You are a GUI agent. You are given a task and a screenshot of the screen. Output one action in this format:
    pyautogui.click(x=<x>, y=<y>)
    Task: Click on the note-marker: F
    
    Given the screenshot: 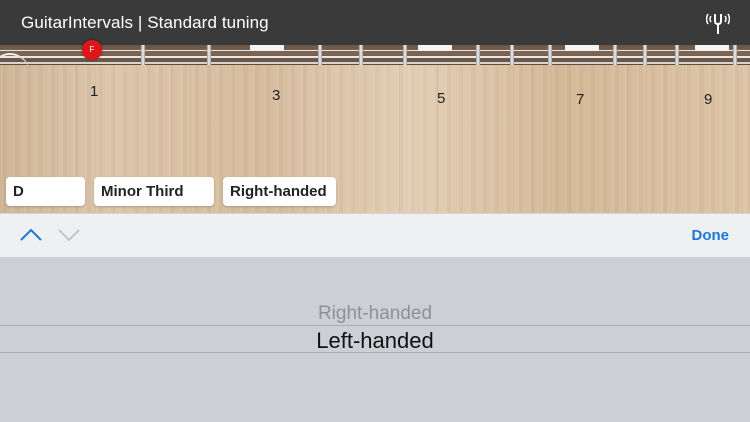 What is the action you would take?
    pyautogui.click(x=92, y=50)
    